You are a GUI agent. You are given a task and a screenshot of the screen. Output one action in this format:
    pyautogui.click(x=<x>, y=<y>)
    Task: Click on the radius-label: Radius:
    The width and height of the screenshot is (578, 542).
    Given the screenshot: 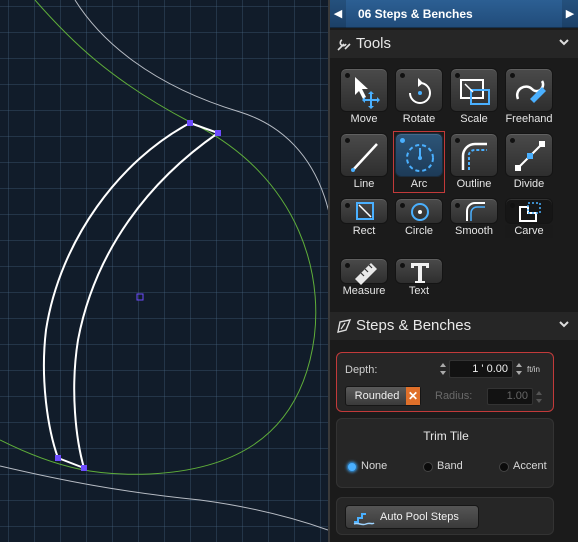 What is the action you would take?
    pyautogui.click(x=454, y=396)
    